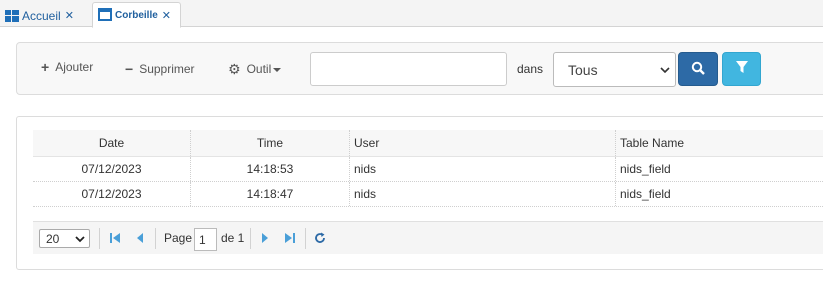 The image size is (823, 286). Describe the element at coordinates (234, 69) in the screenshot. I see `gear-icon: ⚙` at that location.